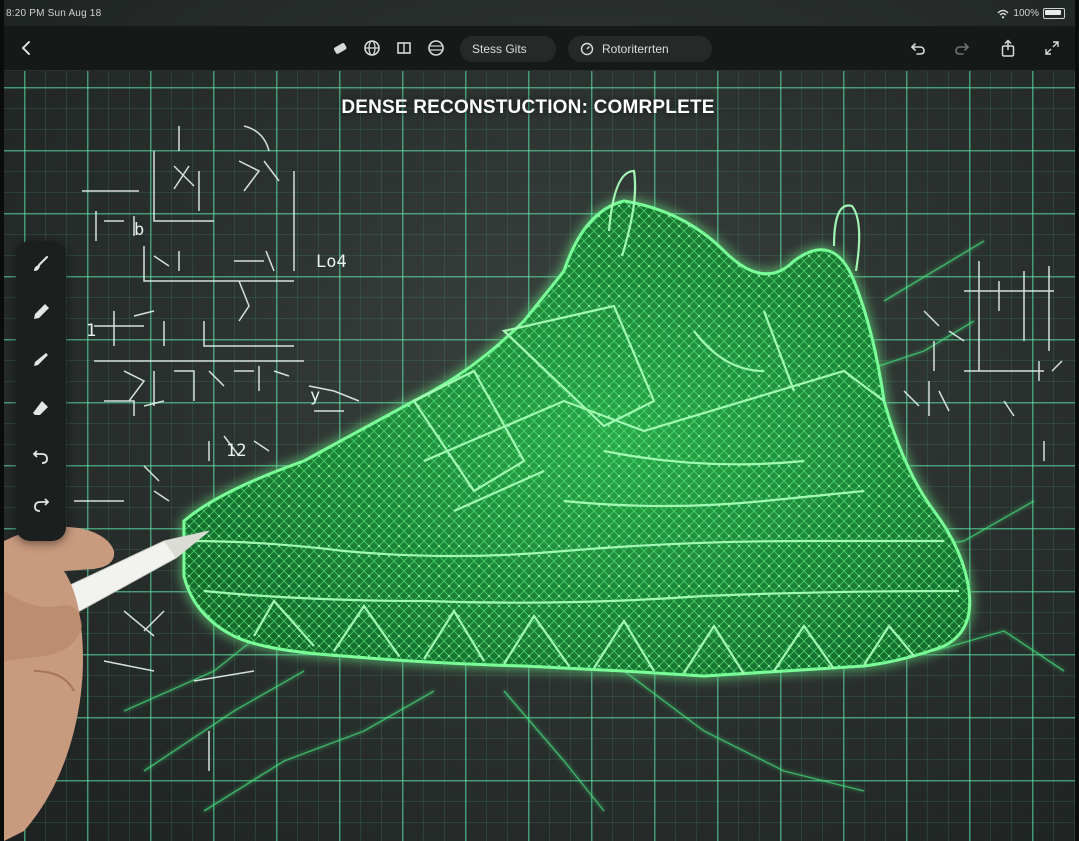 Image resolution: width=1079 pixels, height=841 pixels. I want to click on eraser-tool-button, so click(41, 408).